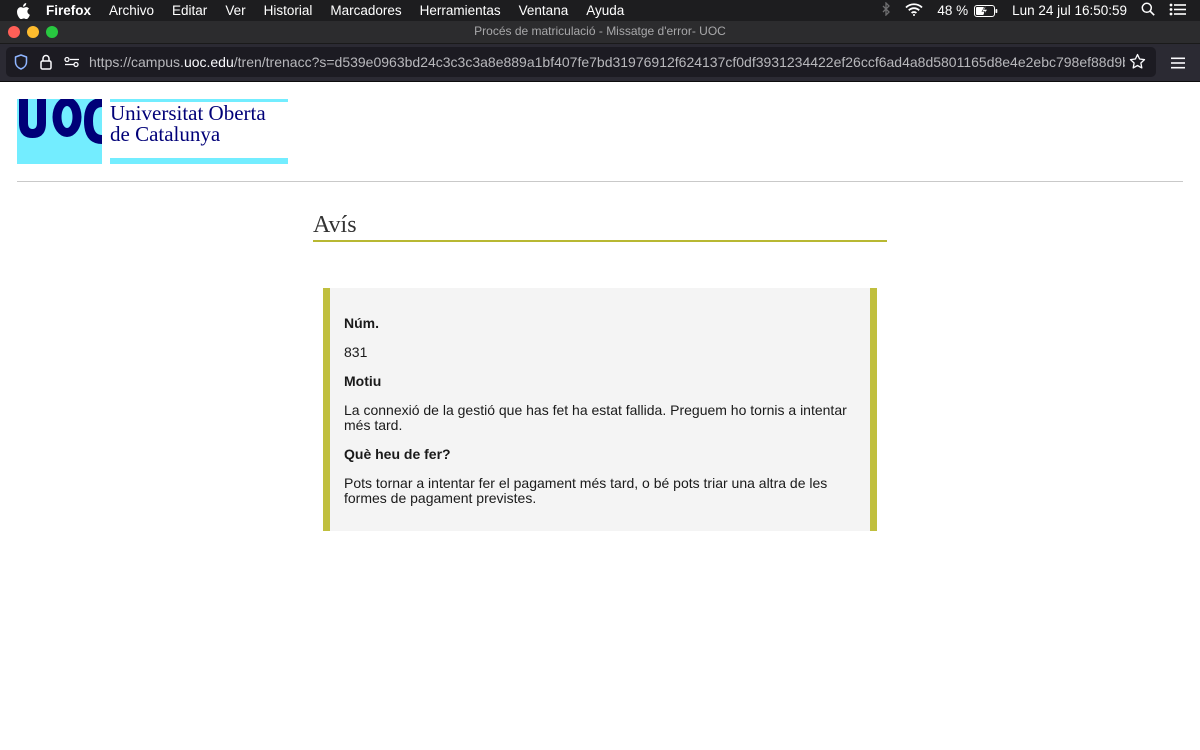  What do you see at coordinates (46, 64) in the screenshot?
I see `lock-icon` at bounding box center [46, 64].